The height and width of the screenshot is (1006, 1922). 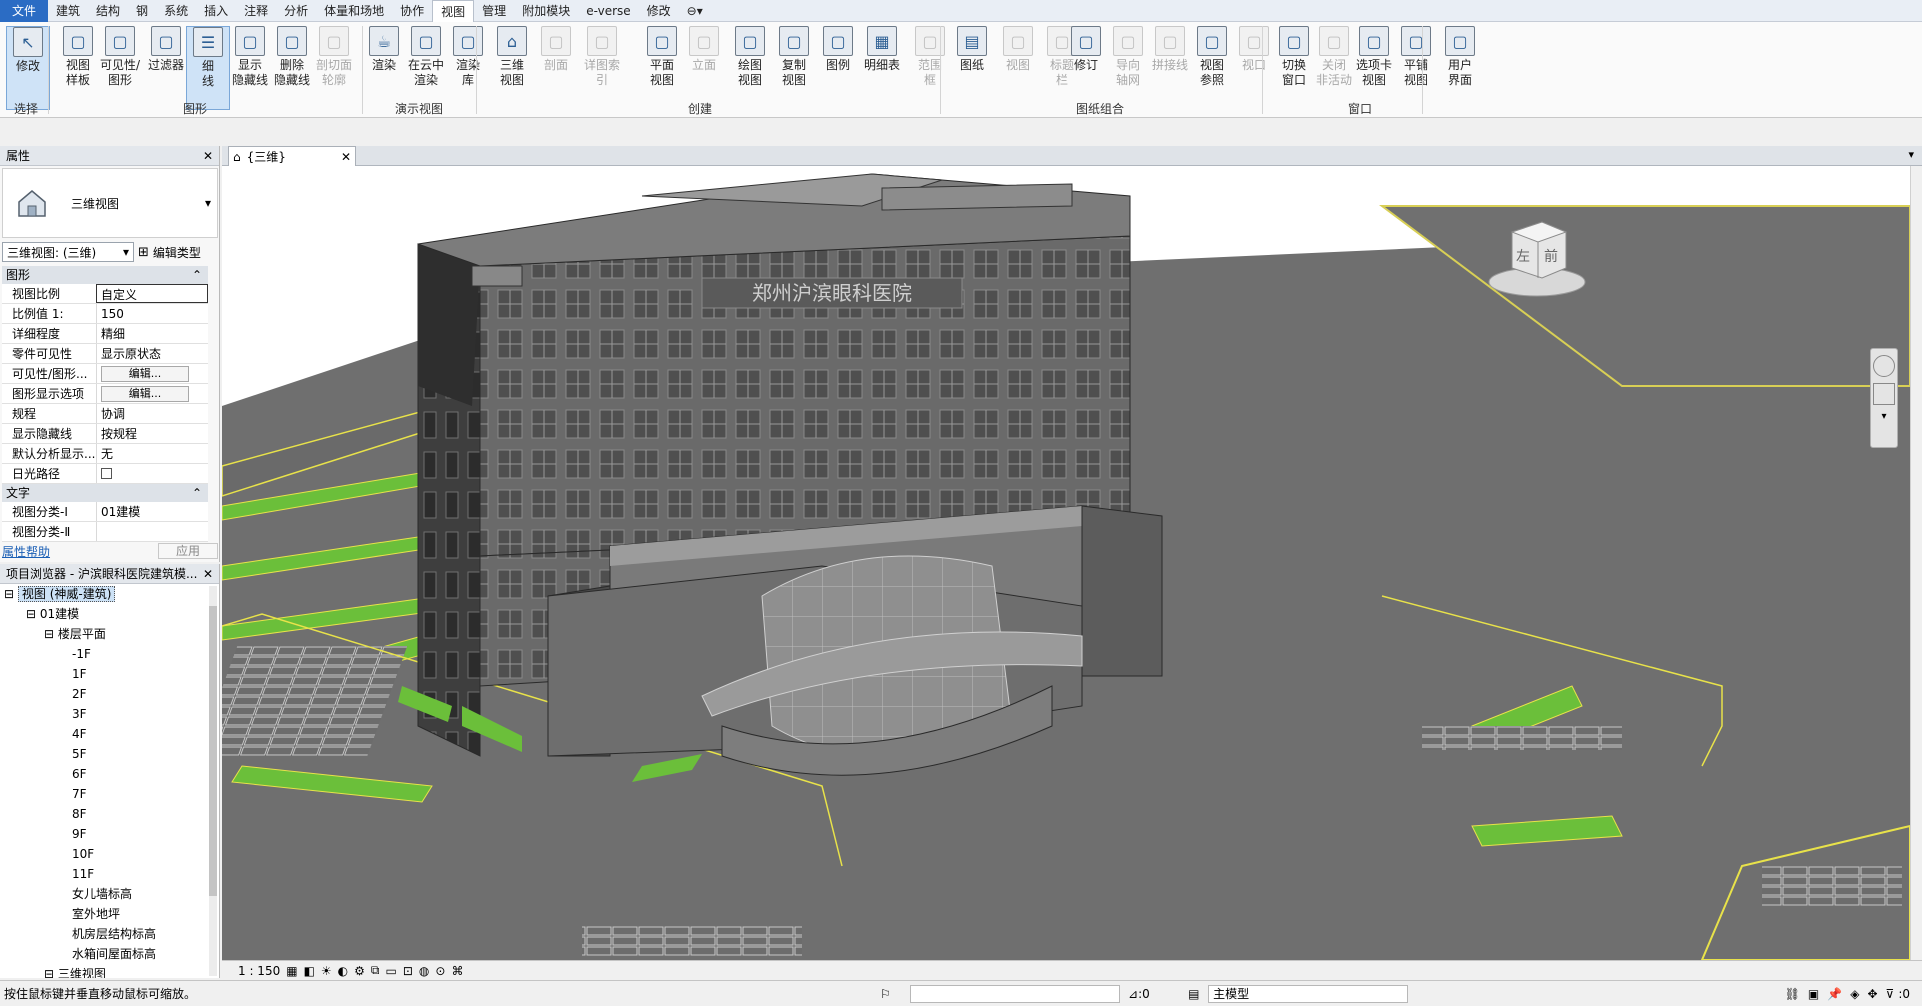 I want to click on type-selector: 三维视图 ▾, so click(x=110, y=203).